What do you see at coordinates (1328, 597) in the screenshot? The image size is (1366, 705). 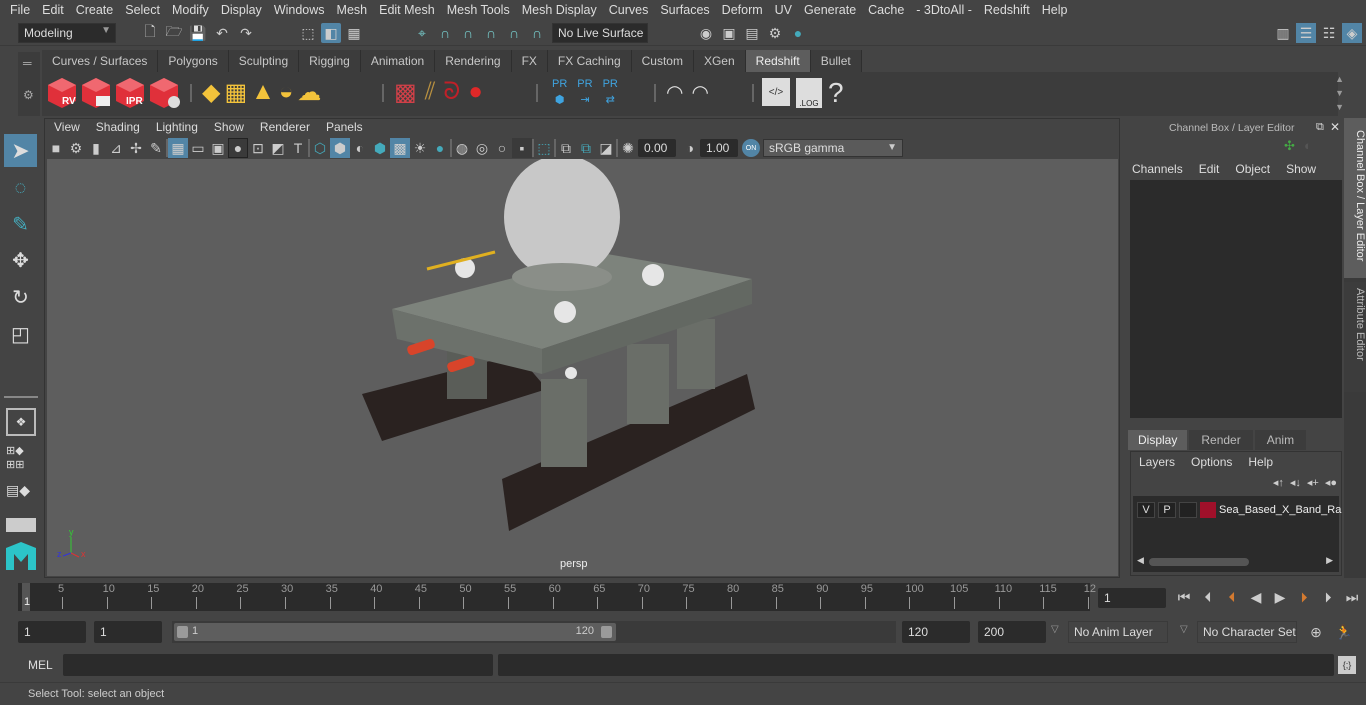 I see `step-forward-frame-icon: ⏵` at bounding box center [1328, 597].